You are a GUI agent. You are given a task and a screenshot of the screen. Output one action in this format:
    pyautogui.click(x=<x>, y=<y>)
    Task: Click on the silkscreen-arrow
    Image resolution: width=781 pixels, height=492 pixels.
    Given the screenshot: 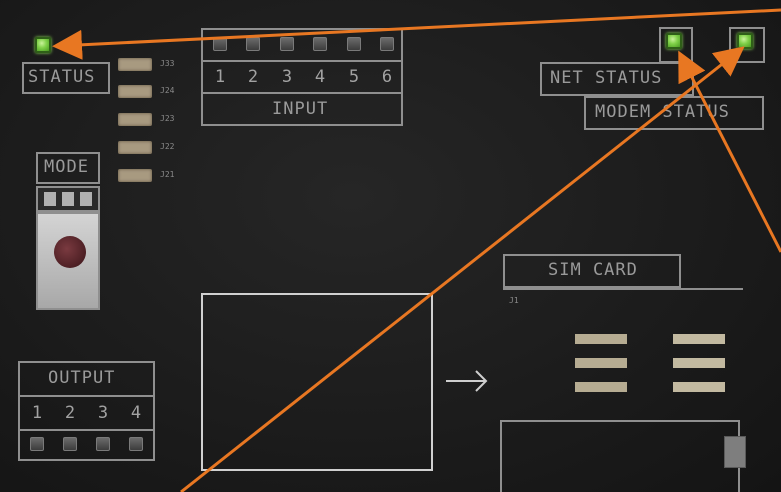 What is the action you would take?
    pyautogui.click(x=467, y=381)
    